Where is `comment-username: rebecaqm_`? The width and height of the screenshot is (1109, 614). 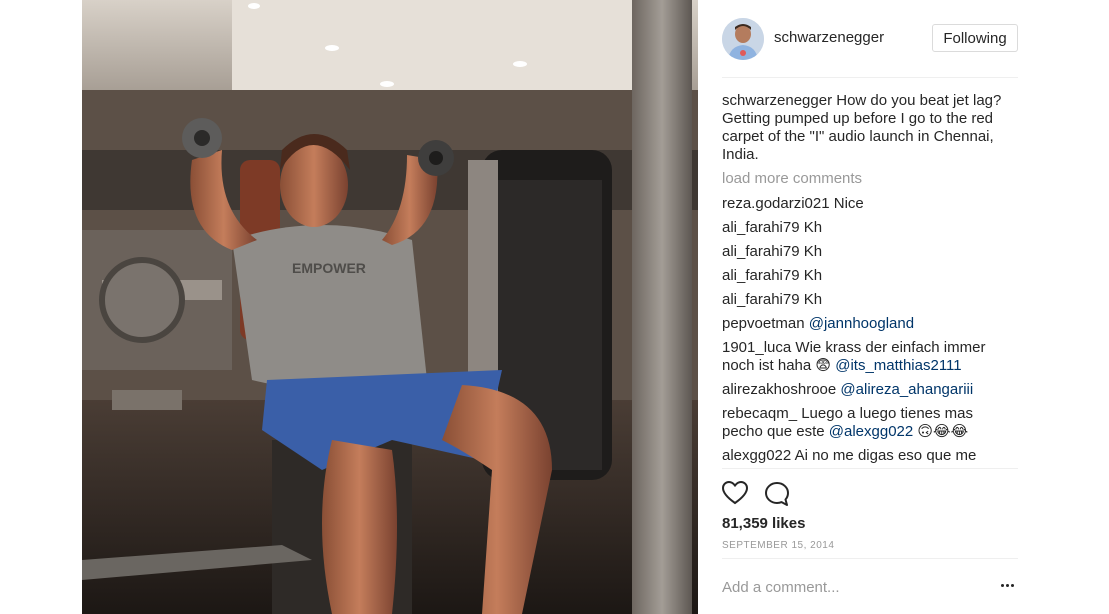
comment-username: rebecaqm_ is located at coordinates (759, 413).